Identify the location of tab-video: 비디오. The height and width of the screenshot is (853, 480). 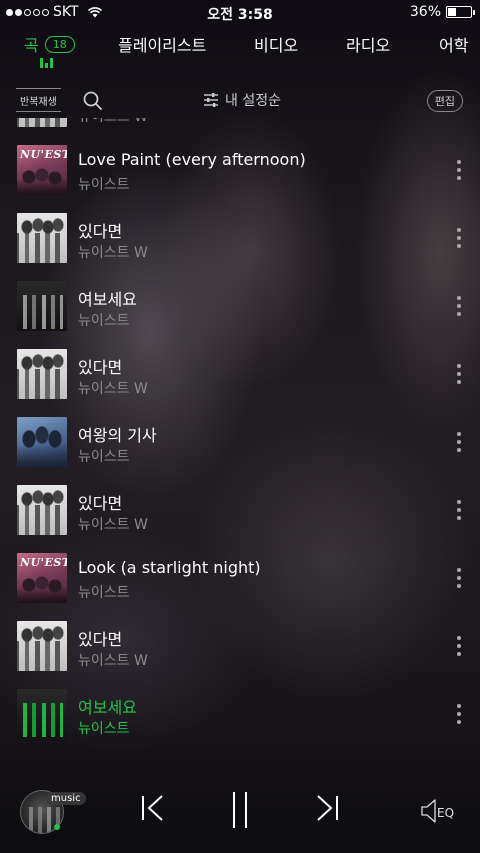
(276, 44).